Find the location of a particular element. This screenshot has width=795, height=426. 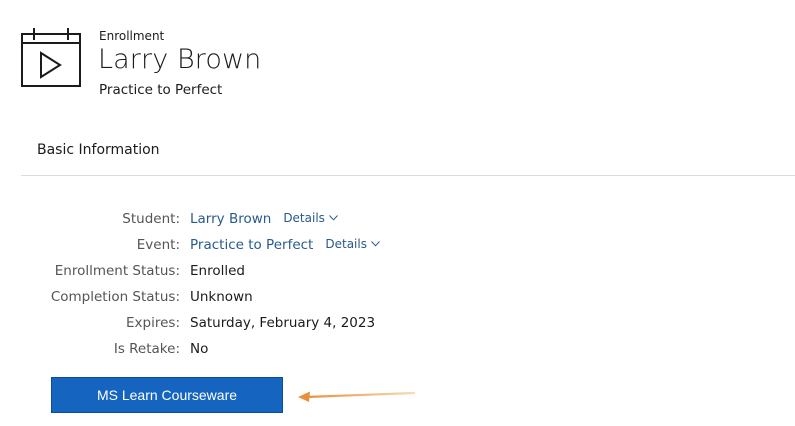

event-link: Practice to Perfect Details is located at coordinates (285, 245).